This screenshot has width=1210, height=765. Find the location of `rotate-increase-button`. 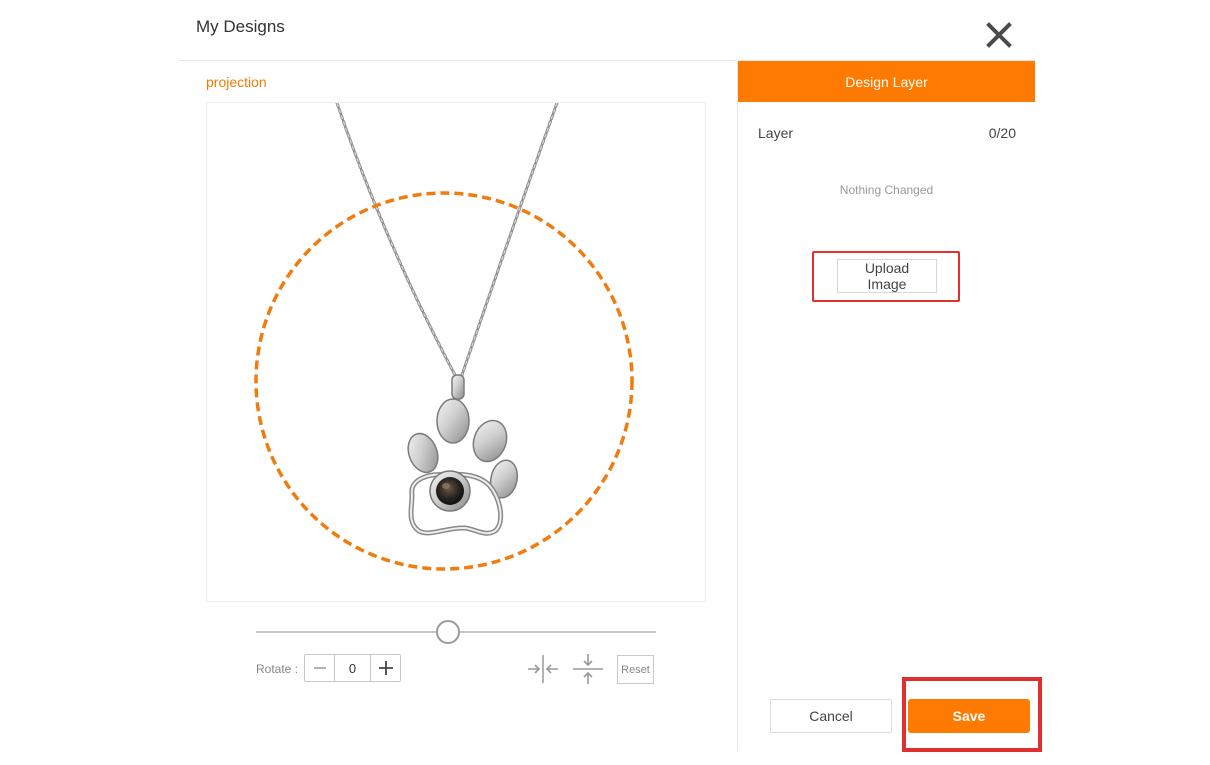

rotate-increase-button is located at coordinates (385, 668).